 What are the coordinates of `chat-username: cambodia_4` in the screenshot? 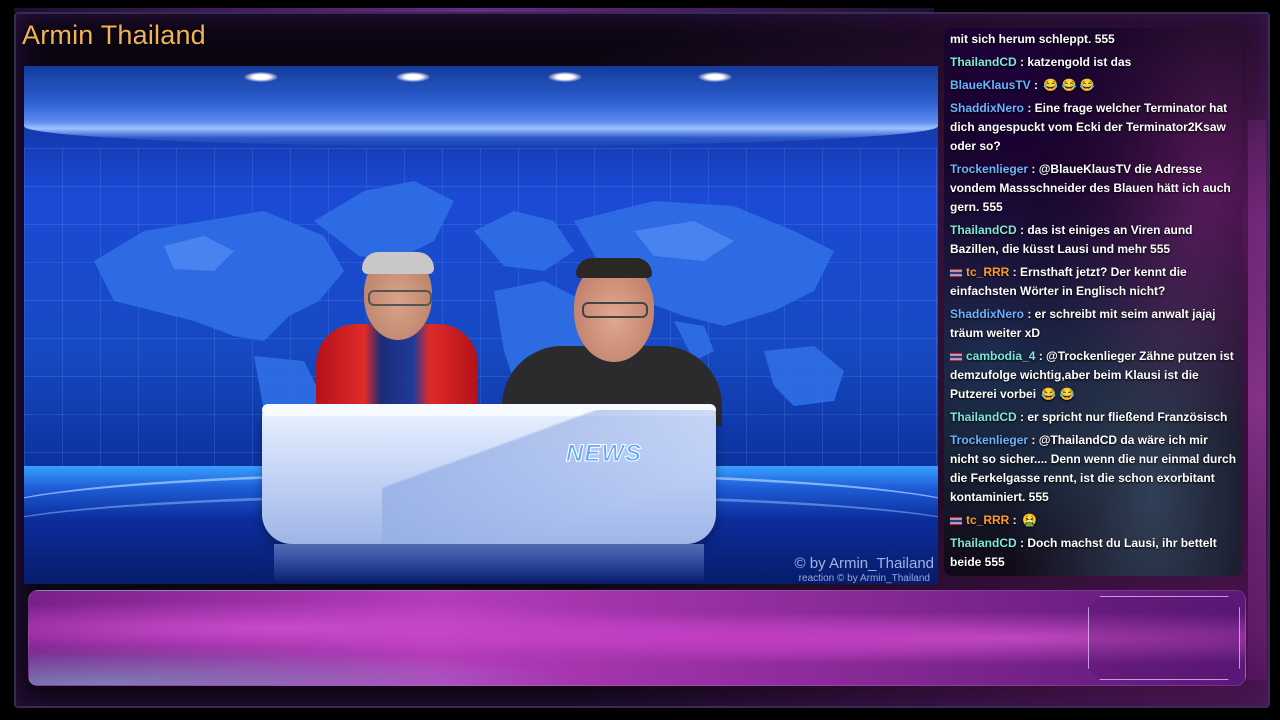 It's located at (1000, 356).